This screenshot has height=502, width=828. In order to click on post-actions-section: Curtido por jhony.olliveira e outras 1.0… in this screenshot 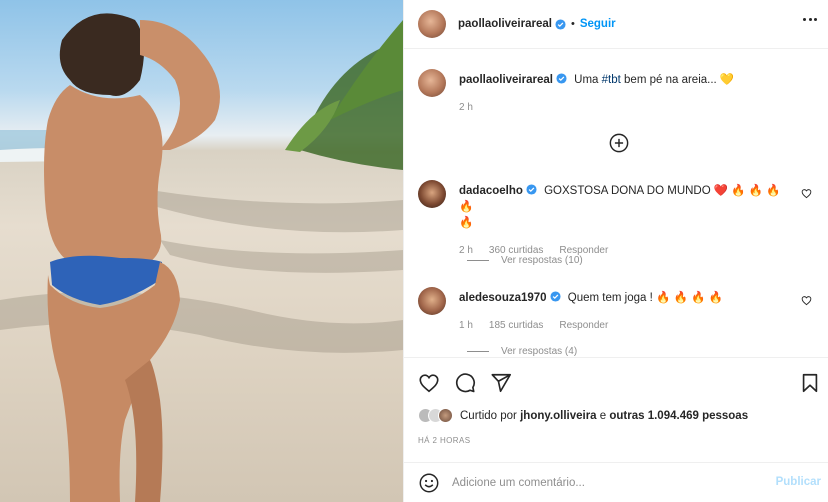, I will do `click(616, 429)`.